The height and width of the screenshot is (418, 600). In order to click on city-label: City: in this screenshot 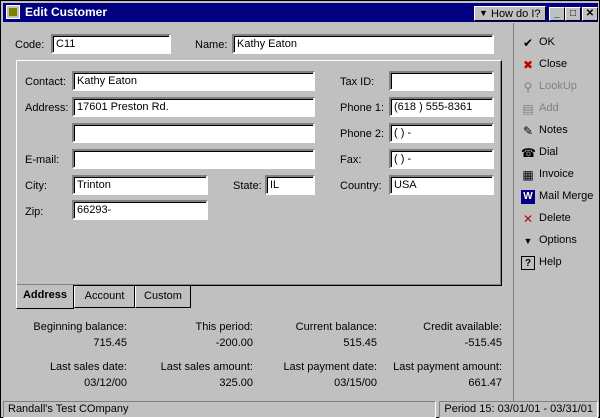, I will do `click(36, 186)`.